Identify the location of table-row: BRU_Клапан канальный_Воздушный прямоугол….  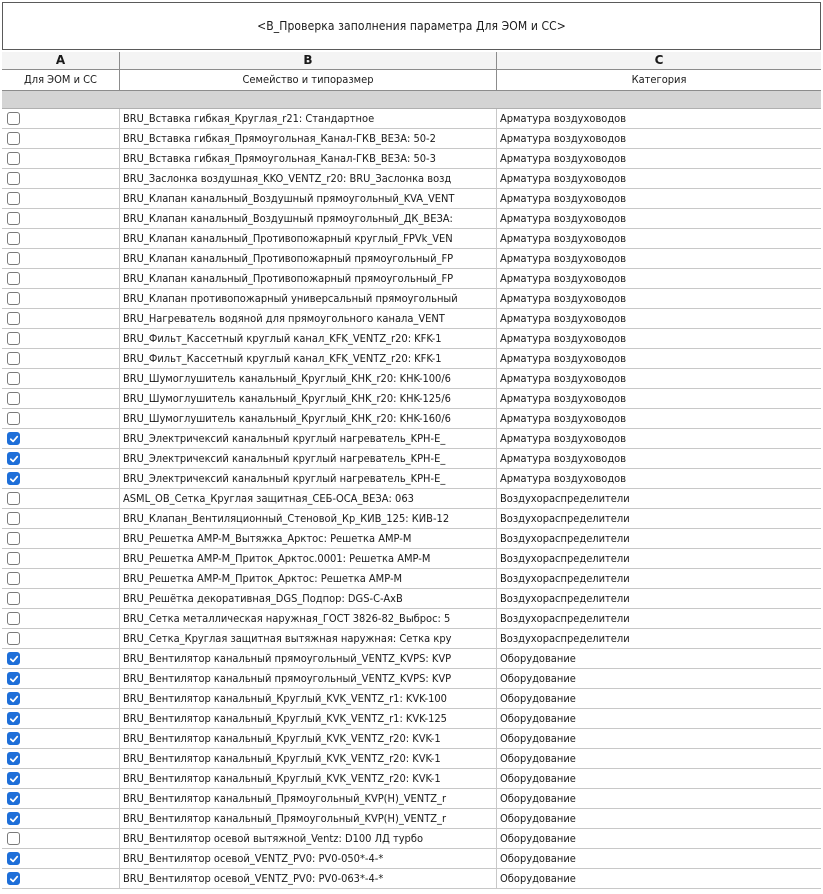
(411, 219).